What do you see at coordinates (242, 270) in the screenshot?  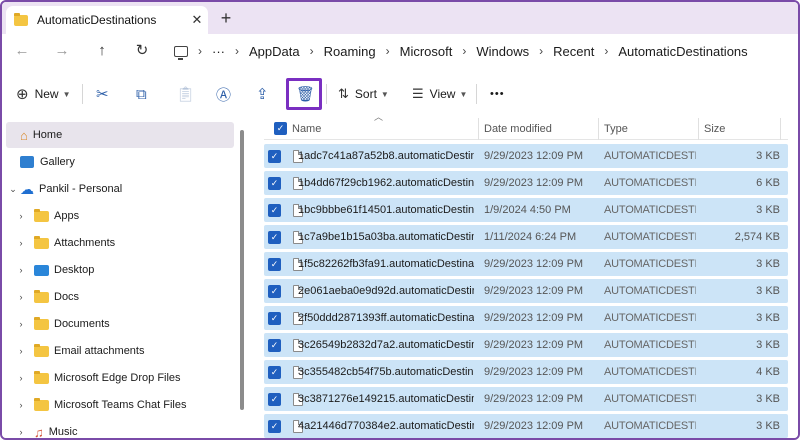 I see `navigation-scrollbar` at bounding box center [242, 270].